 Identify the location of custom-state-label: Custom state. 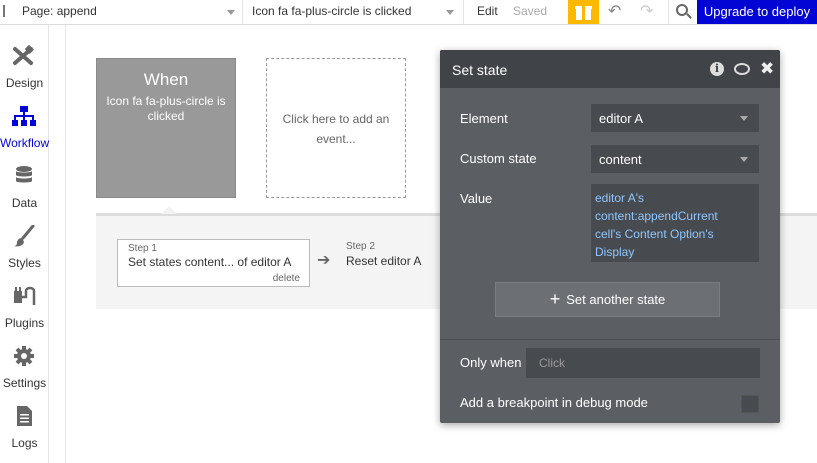
(498, 158).